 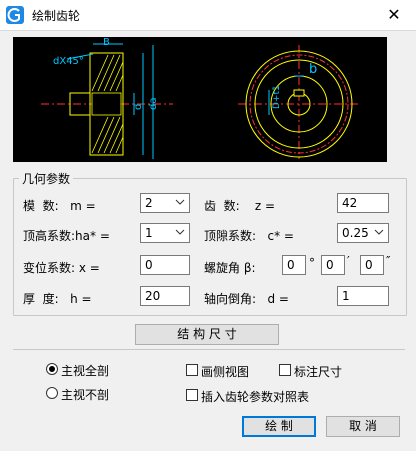 What do you see at coordinates (313, 69) in the screenshot?
I see `keyway-b-label: b` at bounding box center [313, 69].